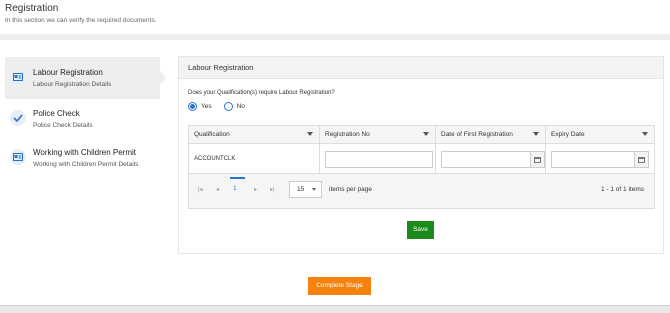 The height and width of the screenshot is (313, 670). Describe the element at coordinates (420, 230) in the screenshot. I see `save-button: Save` at that location.